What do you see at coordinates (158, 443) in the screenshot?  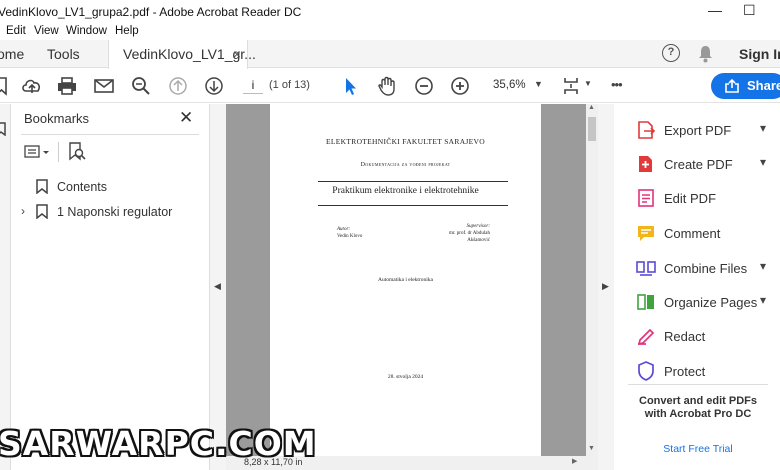 I see `watermark: SARWARPC.COM` at bounding box center [158, 443].